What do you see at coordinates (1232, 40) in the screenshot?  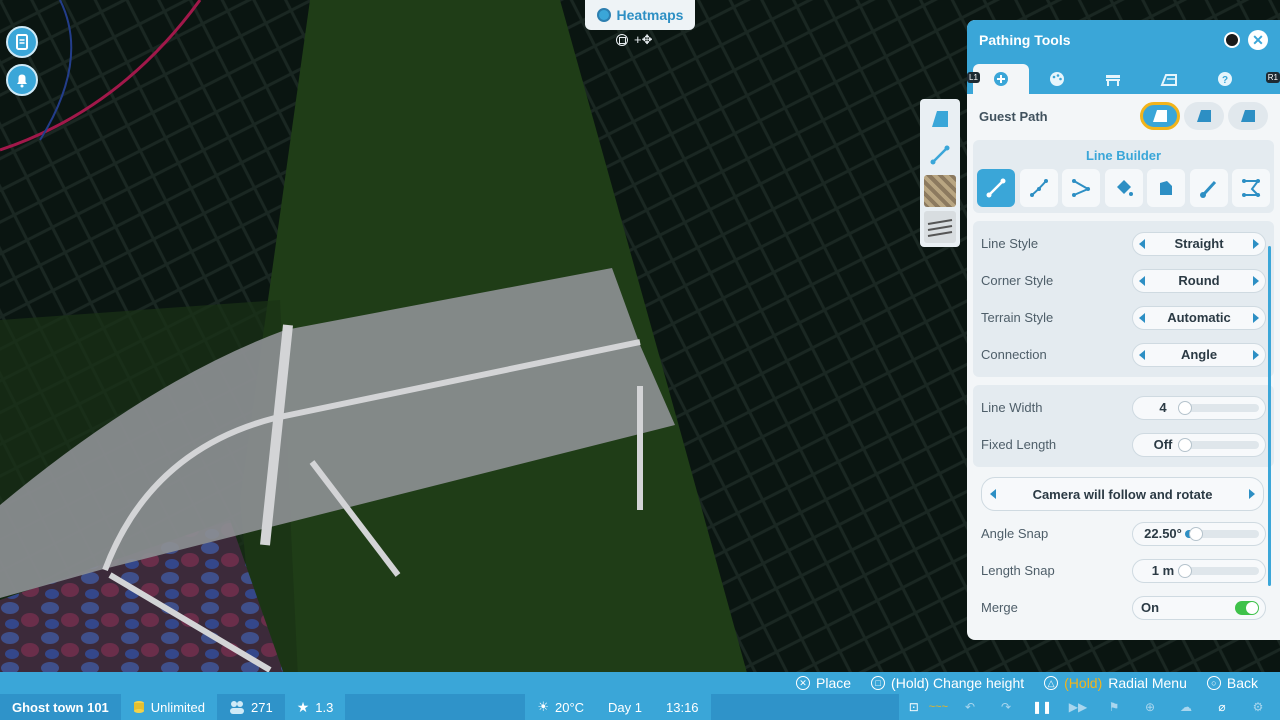 I see `pin-icon` at bounding box center [1232, 40].